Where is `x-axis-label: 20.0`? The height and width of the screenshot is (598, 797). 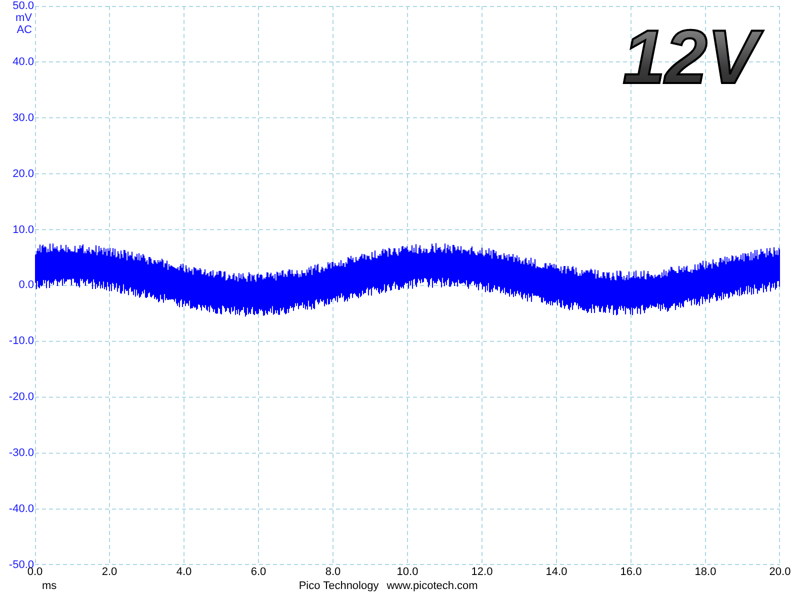 x-axis-label: 20.0 is located at coordinates (780, 572).